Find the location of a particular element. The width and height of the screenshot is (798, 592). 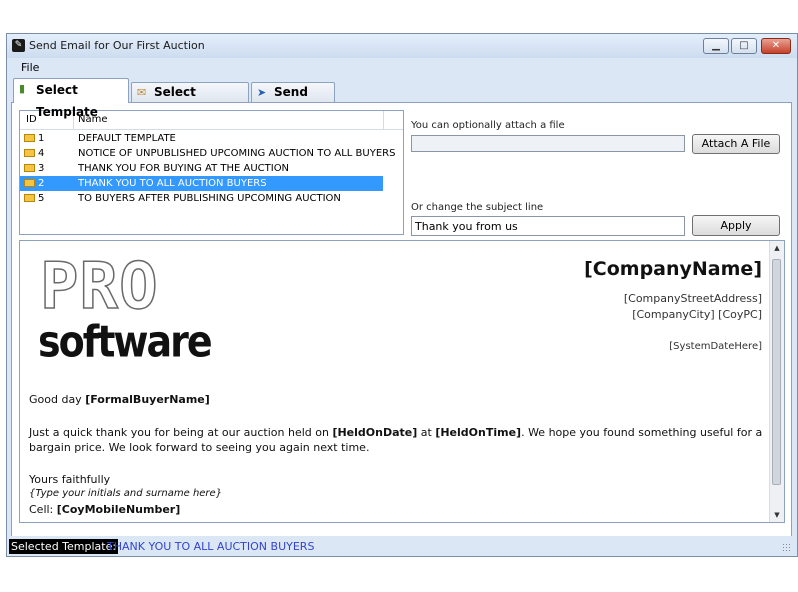

window-title: Send Email for Our First Auction is located at coordinates (117, 45).